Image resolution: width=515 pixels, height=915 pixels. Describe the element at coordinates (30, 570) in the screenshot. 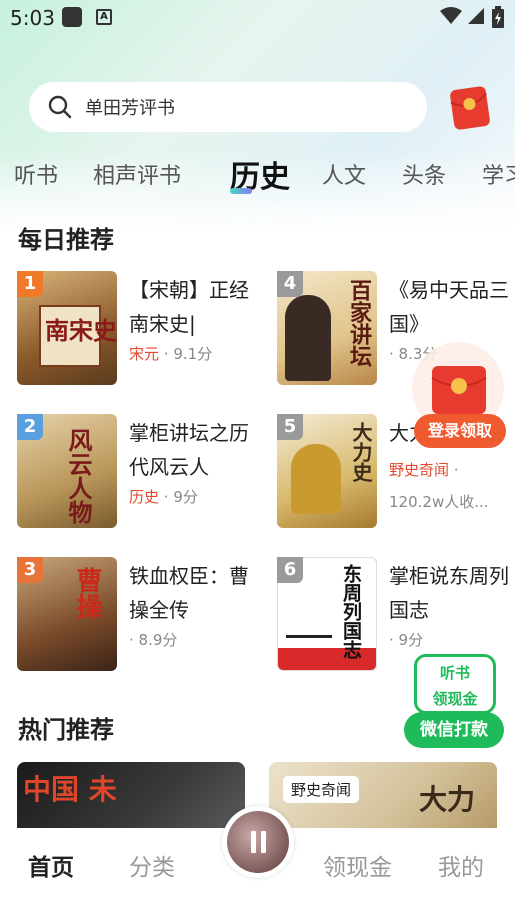

I see `rank-badge: 3` at that location.